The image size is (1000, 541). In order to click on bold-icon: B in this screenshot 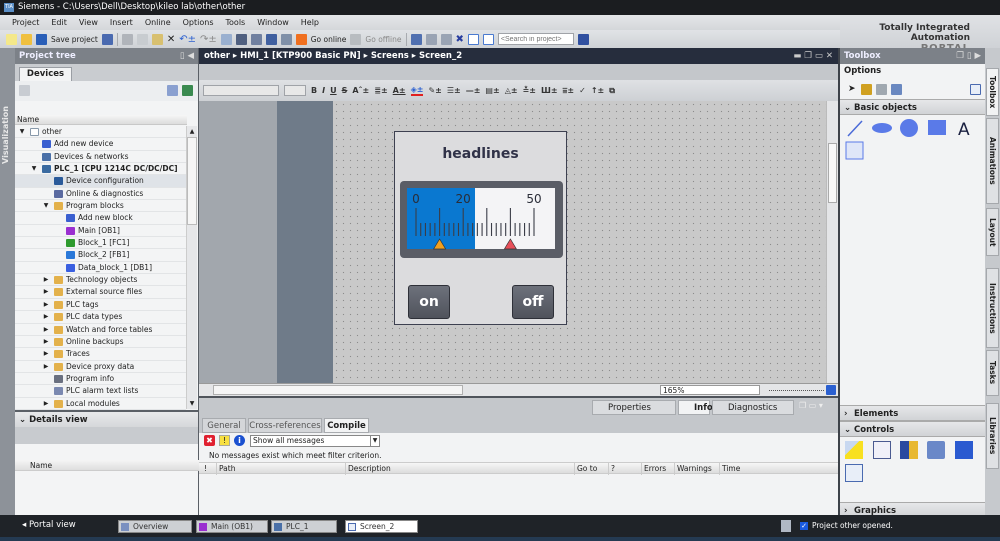, I will do `click(314, 90)`.